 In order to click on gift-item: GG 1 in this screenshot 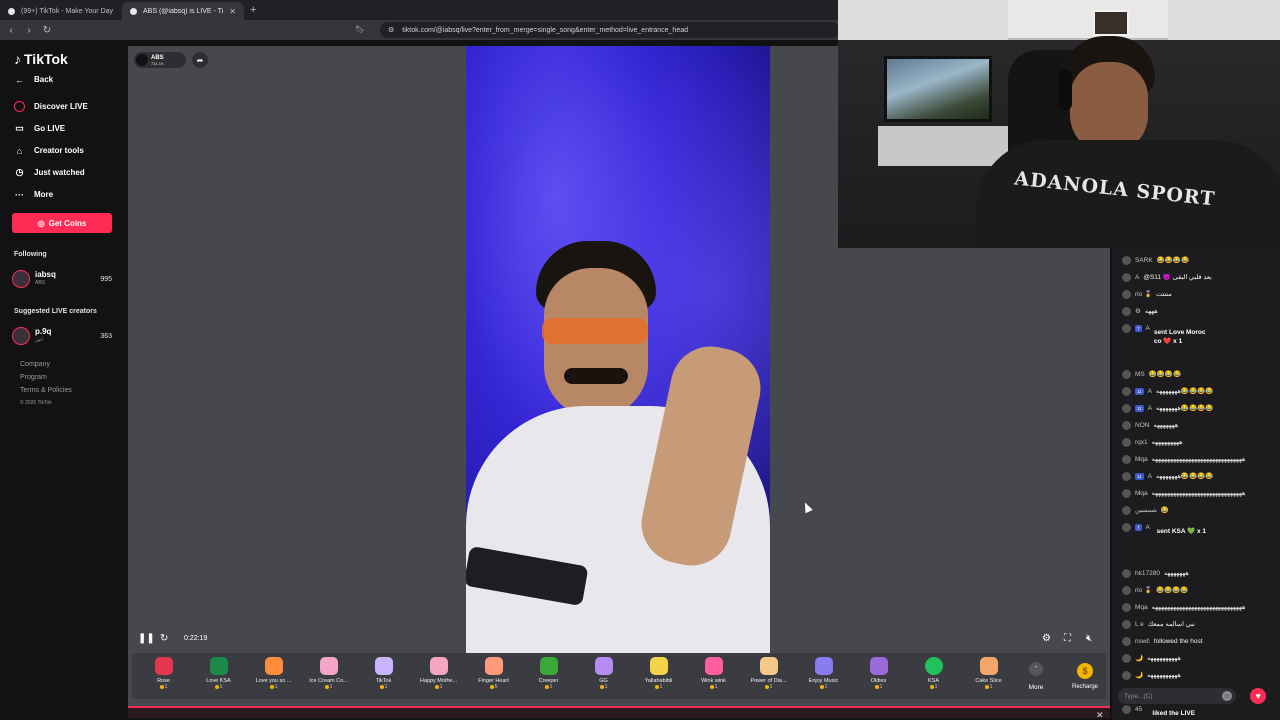, I will do `click(603, 676)`.